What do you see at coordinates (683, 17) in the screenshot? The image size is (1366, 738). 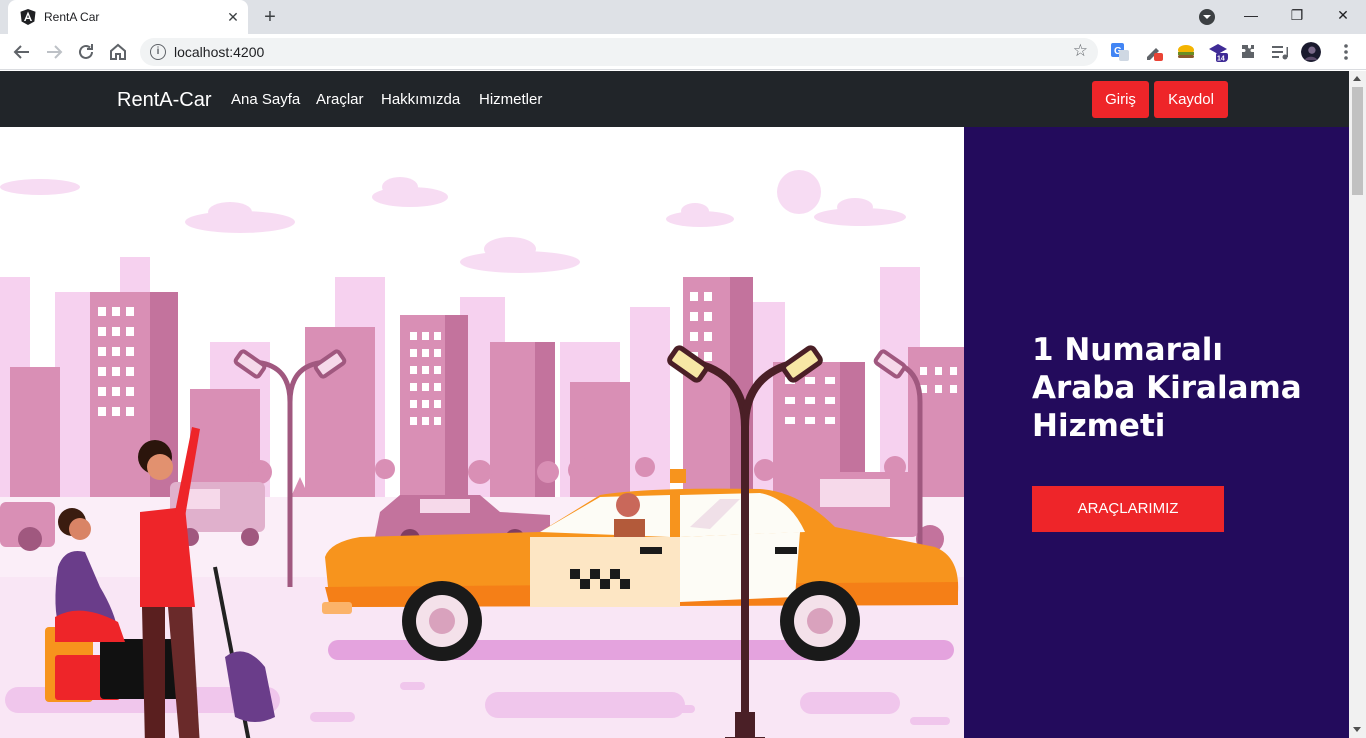 I see `browser-tab-bar: RentA Car ✕ + — ❐ ✕` at bounding box center [683, 17].